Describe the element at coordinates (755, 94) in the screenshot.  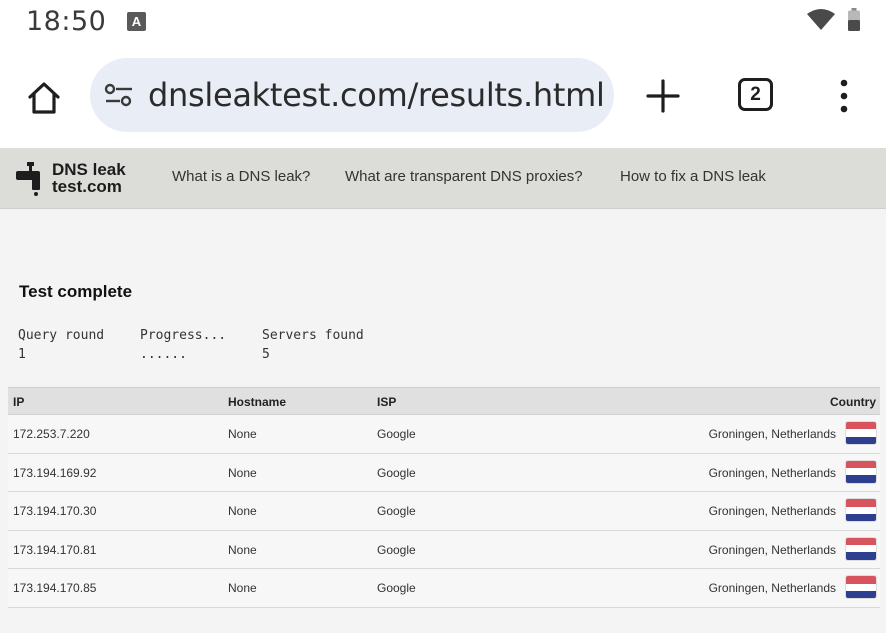
I see `tab-switcher-button: 2` at that location.